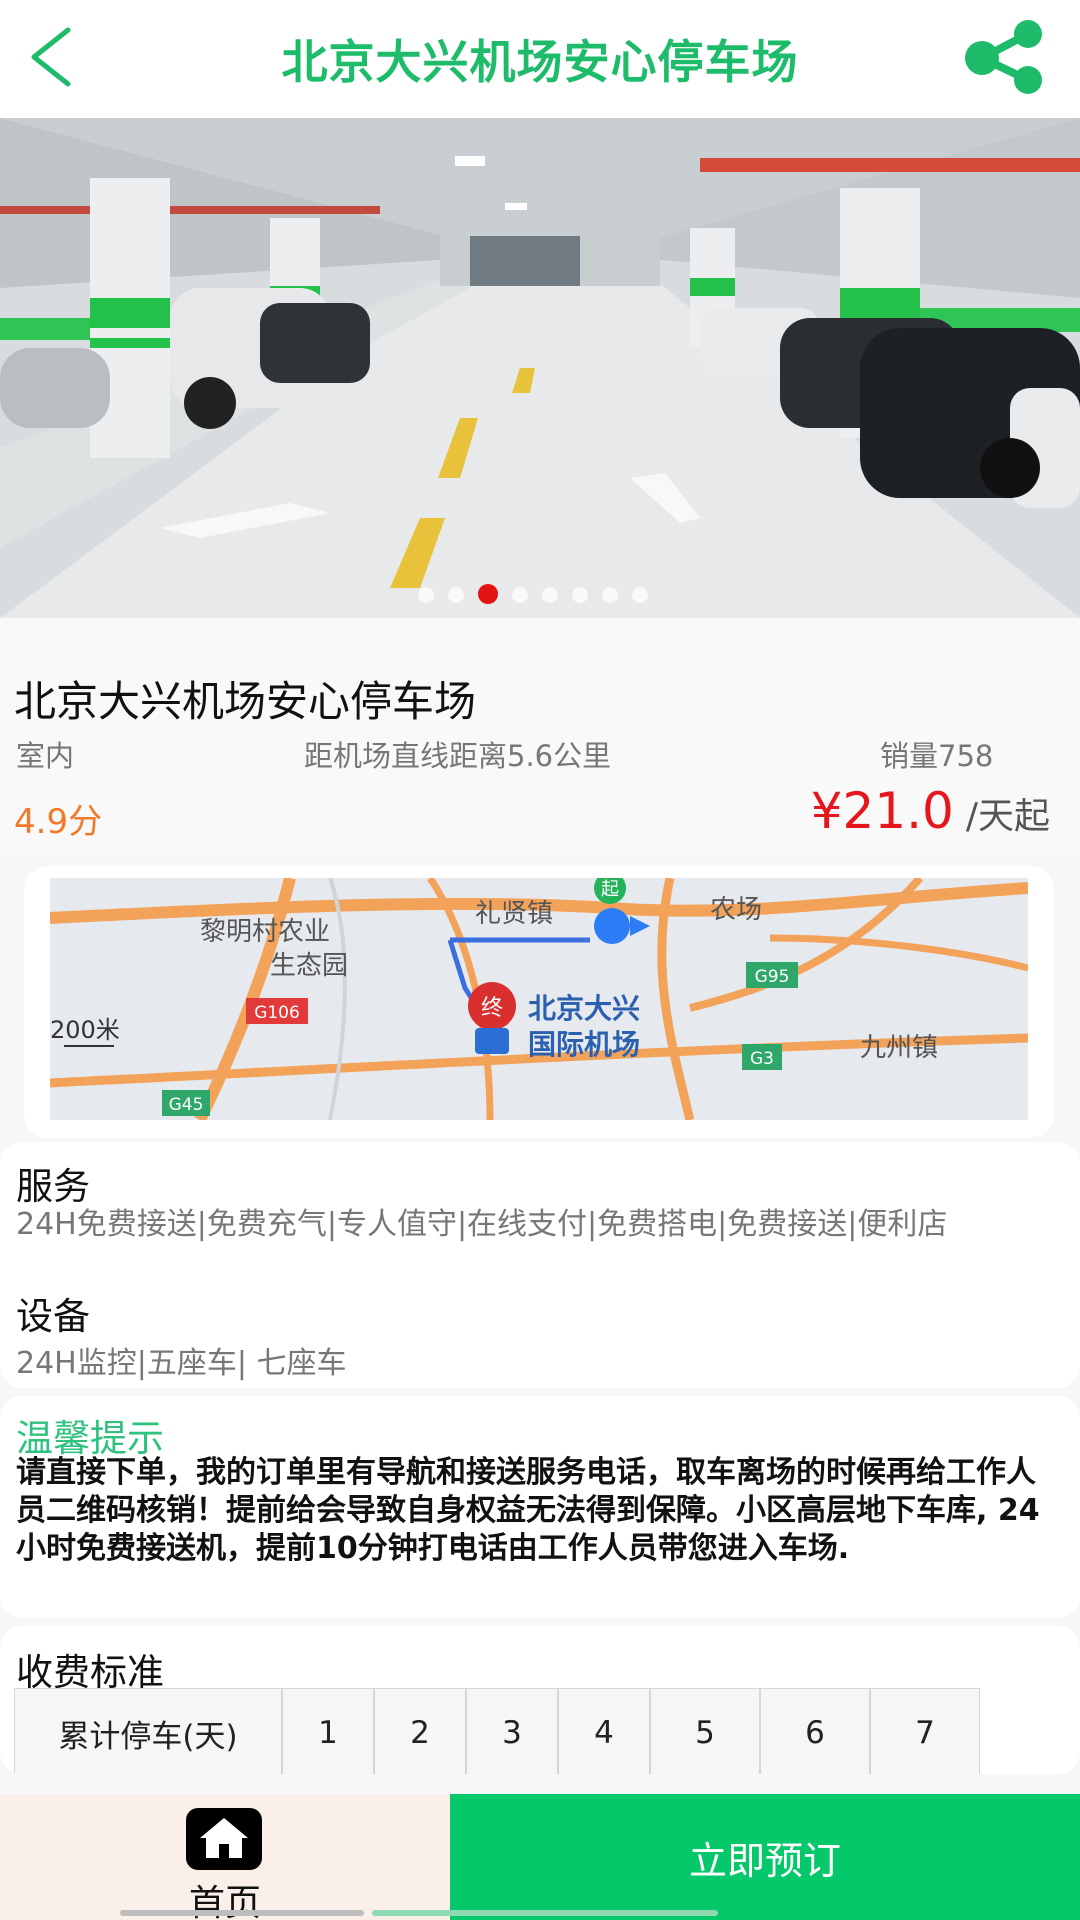 This screenshot has height=1920, width=1080. I want to click on lot-price: ¥21.0/天起, so click(930, 811).